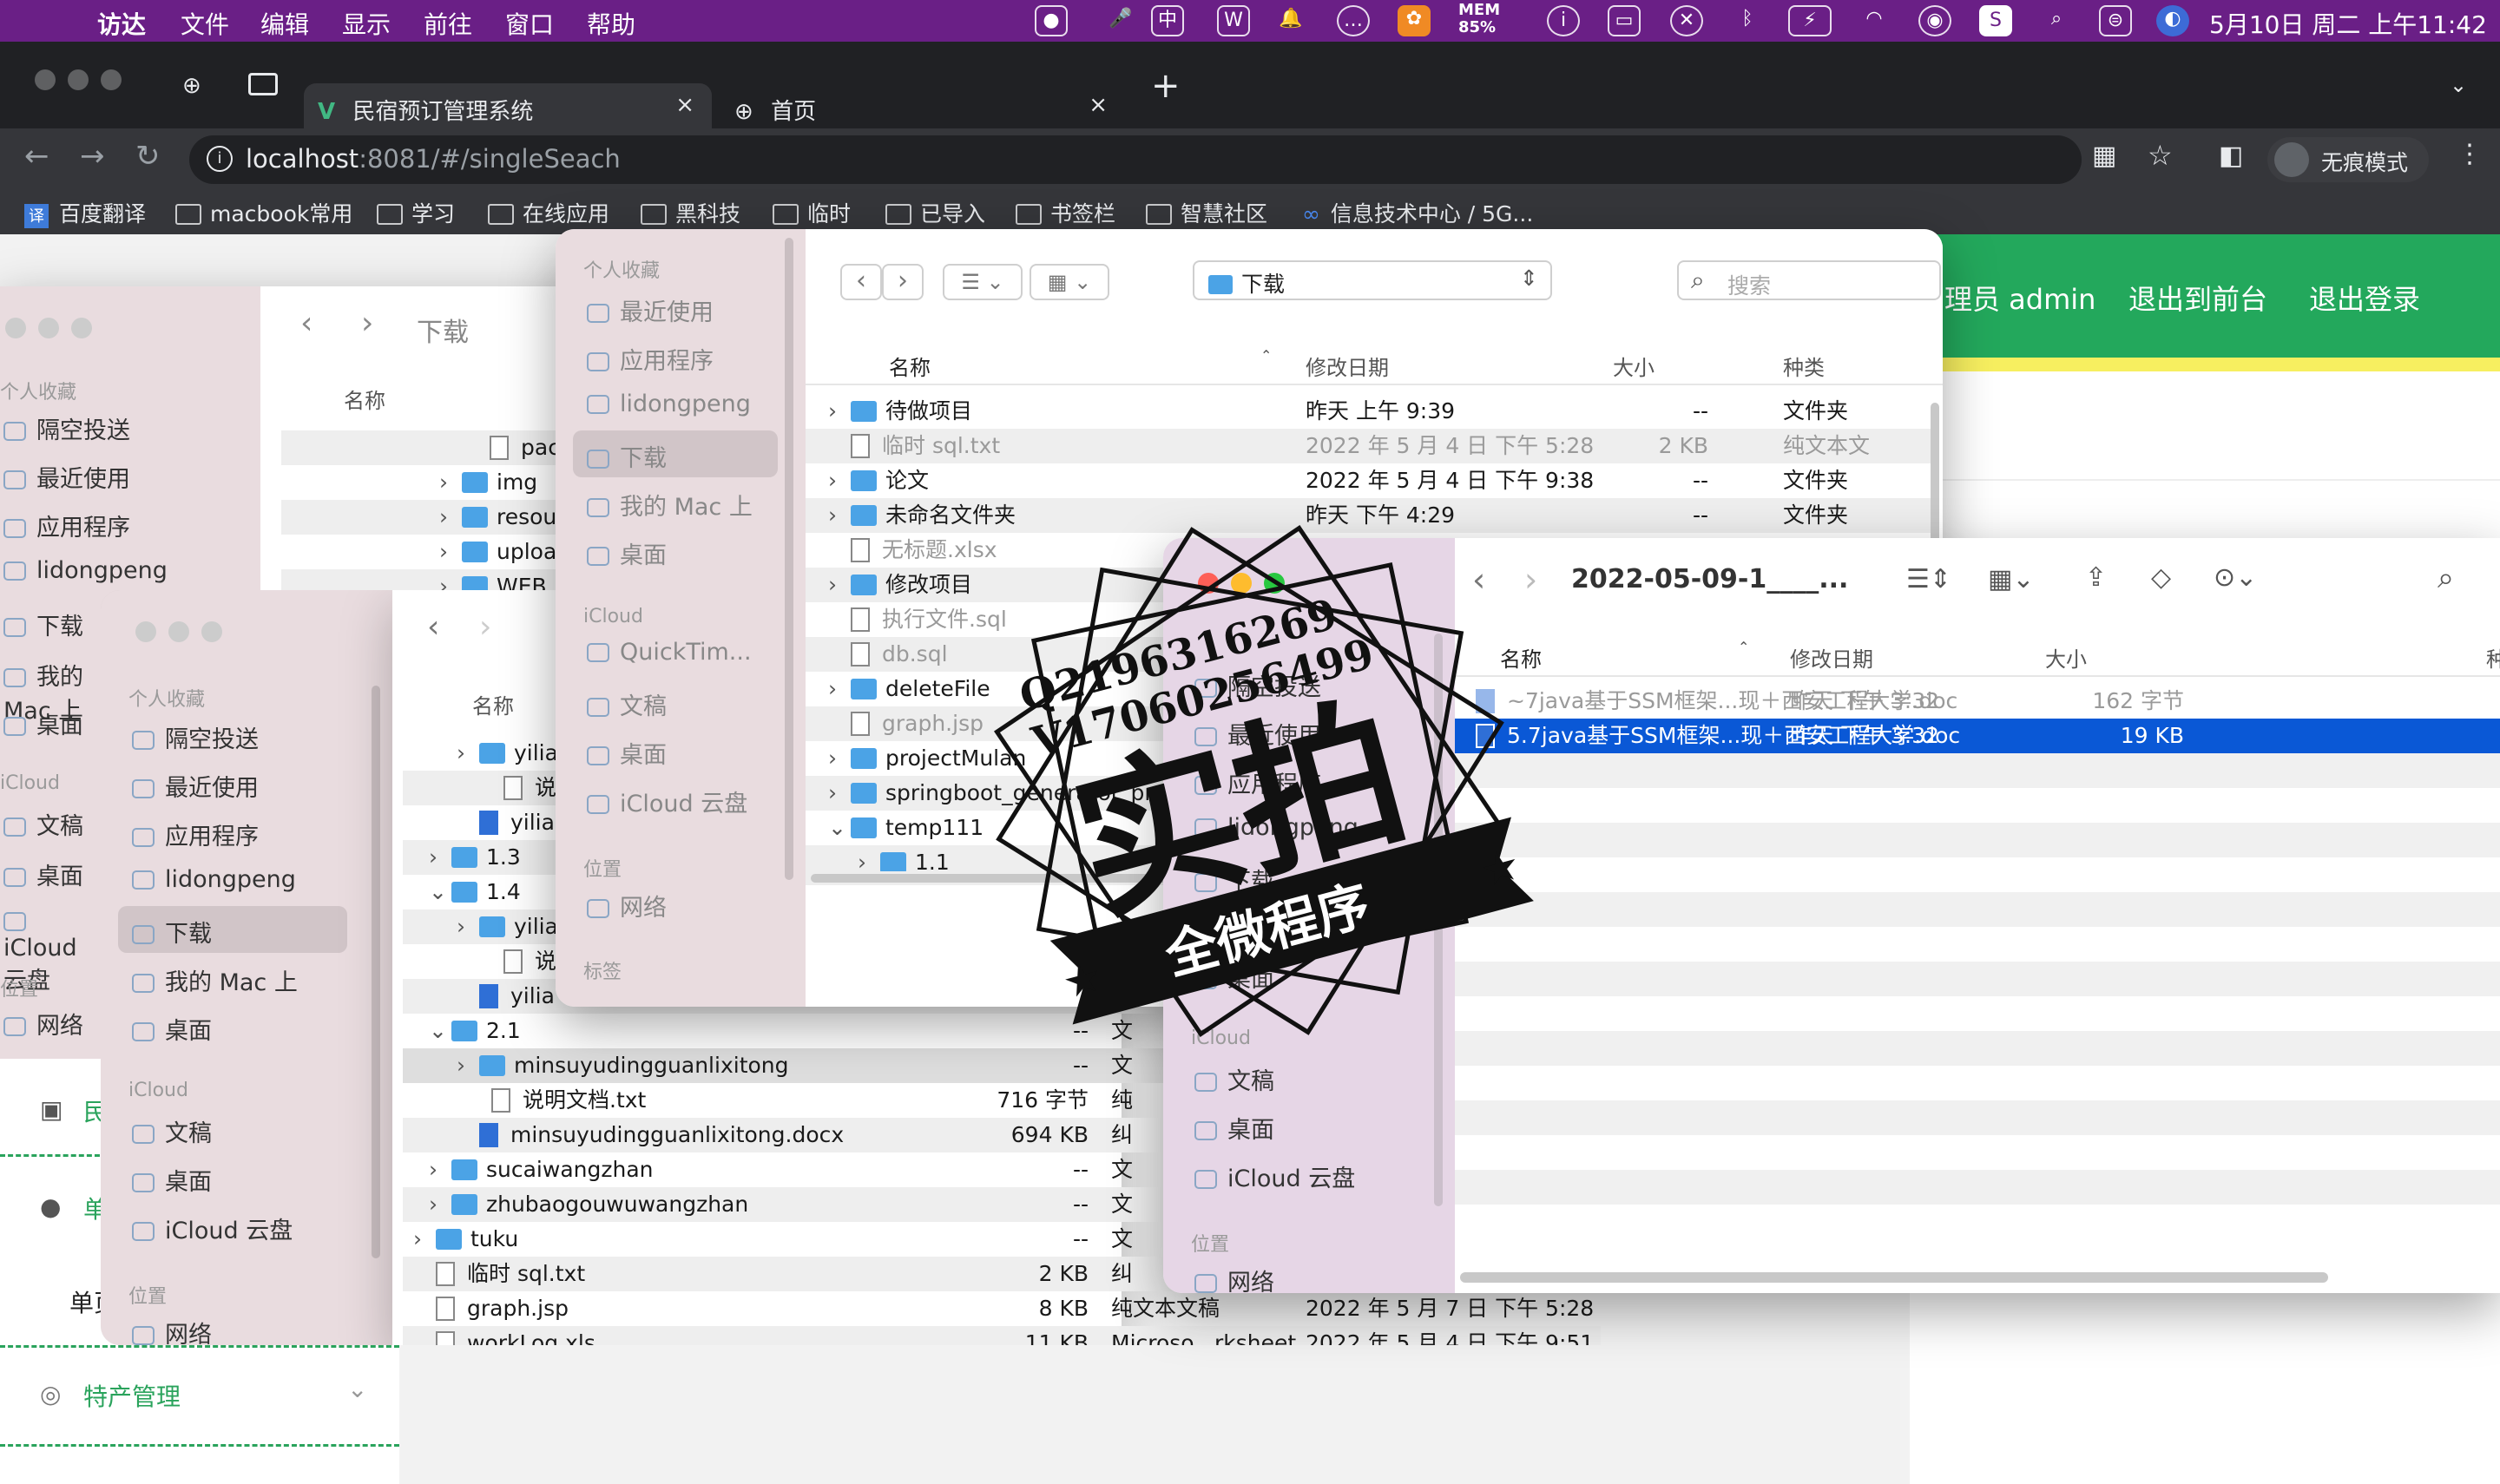 This screenshot has width=2500, height=1484. What do you see at coordinates (1368, 412) in the screenshot?
I see `table-row: › 待做项目 昨天 上午 9:39 -- 文件夹` at bounding box center [1368, 412].